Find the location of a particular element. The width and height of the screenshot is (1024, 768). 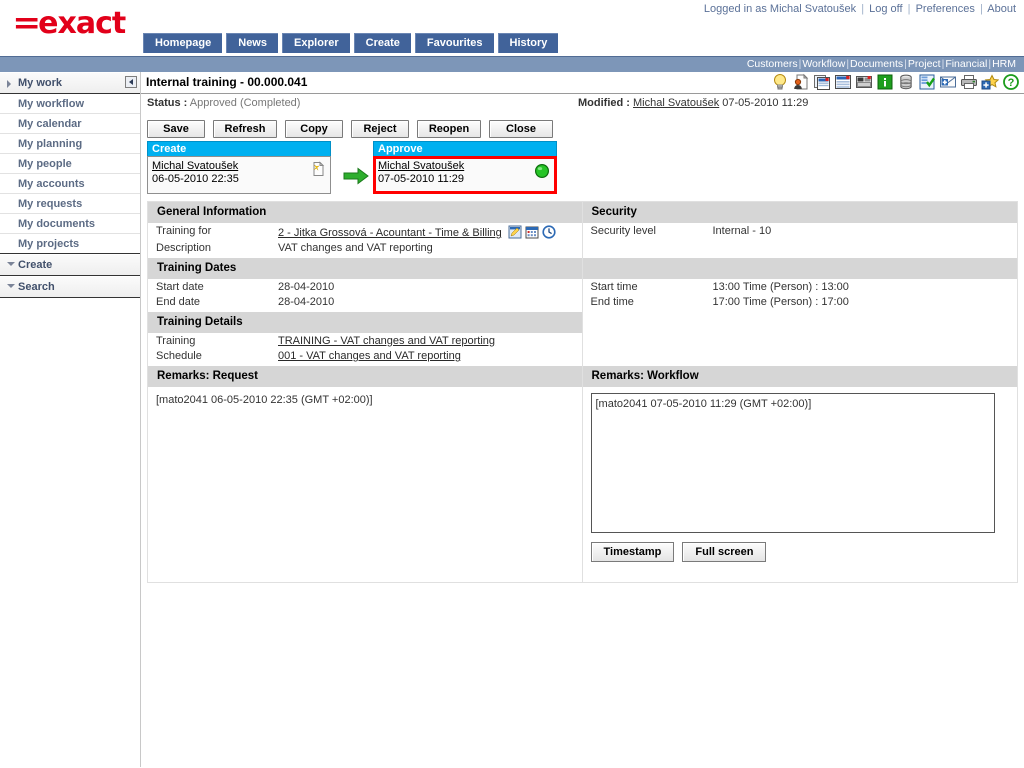

help-icon: ? is located at coordinates (1011, 82).